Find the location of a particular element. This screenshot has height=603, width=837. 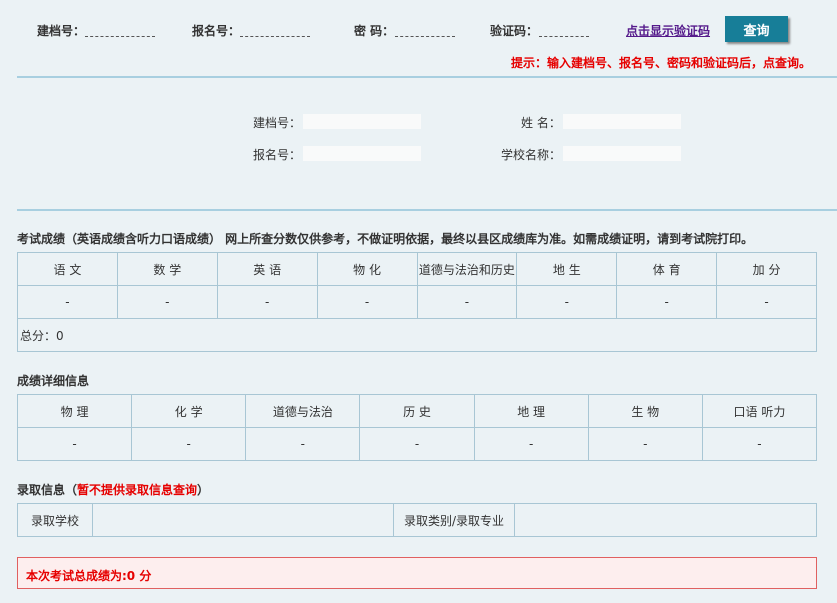

captcha-input is located at coordinates (564, 28).